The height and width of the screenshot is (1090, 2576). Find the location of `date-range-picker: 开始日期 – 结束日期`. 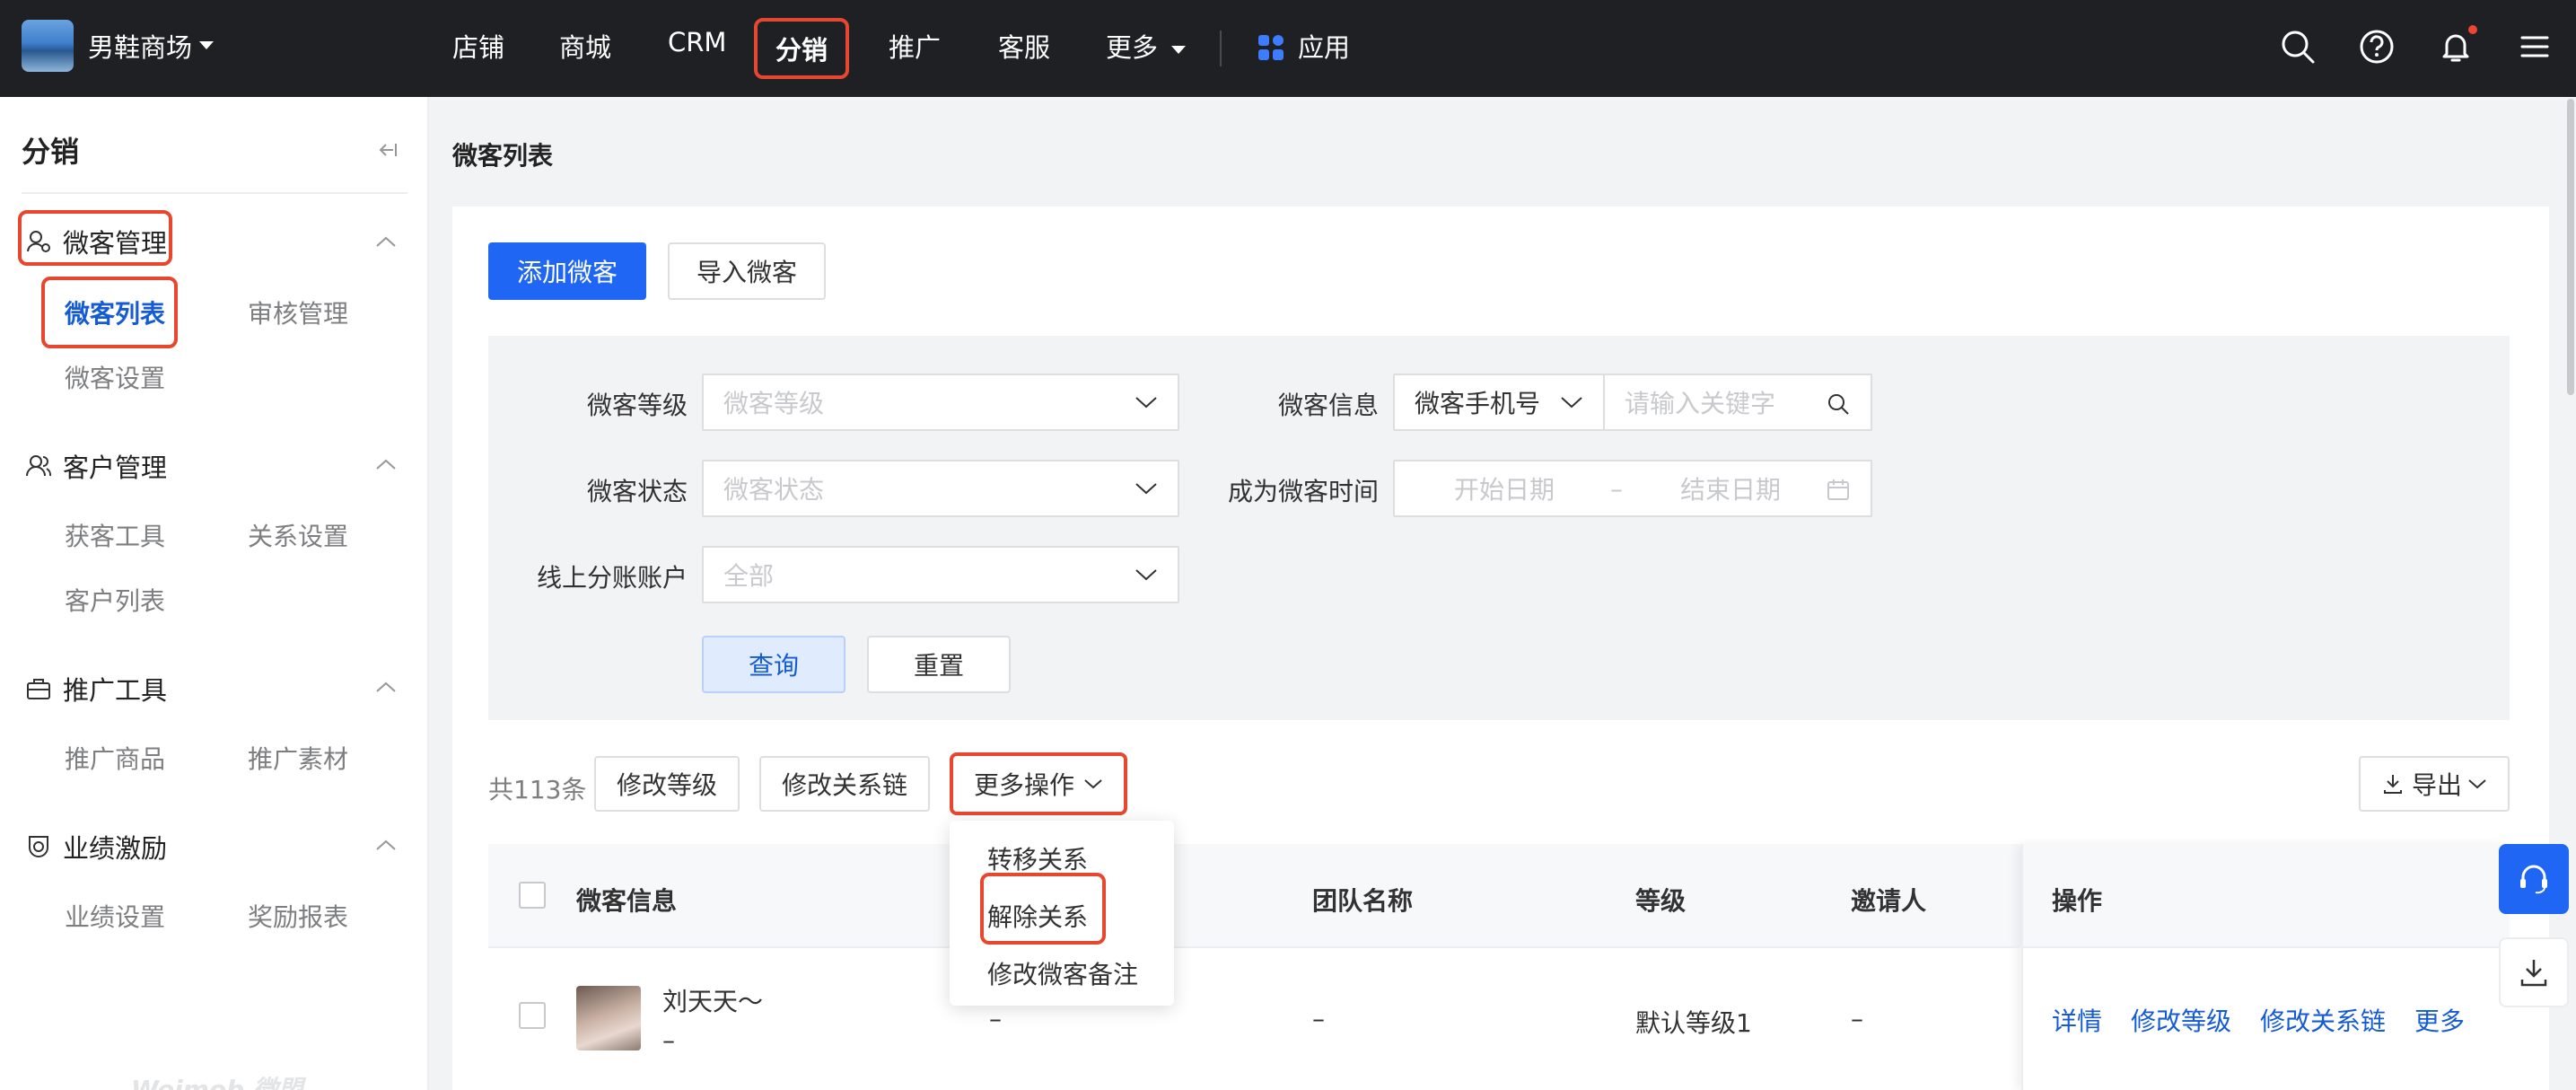

date-range-picker: 开始日期 – 结束日期 is located at coordinates (1632, 488).